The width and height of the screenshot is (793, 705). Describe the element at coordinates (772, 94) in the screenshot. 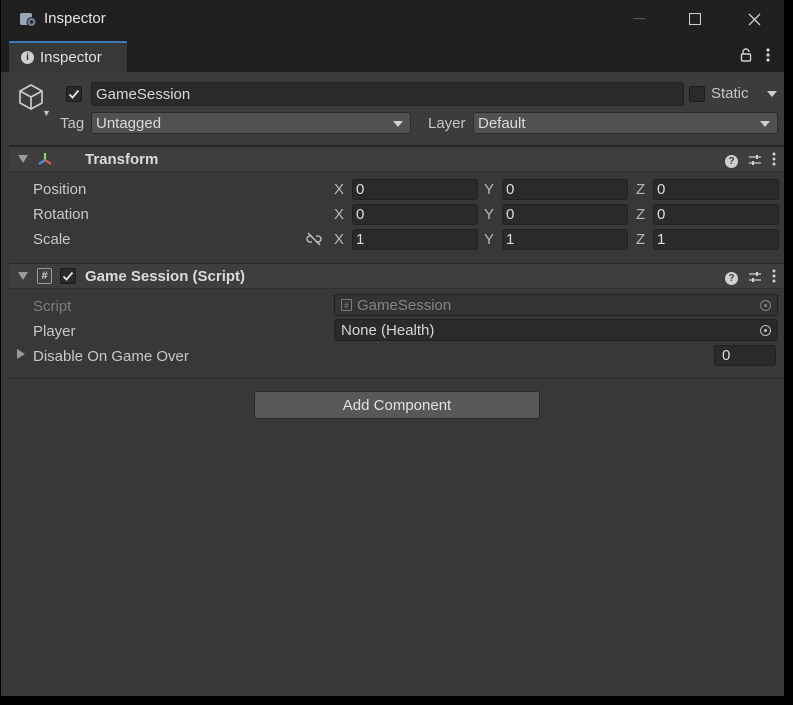

I see `static-dropdown-icon` at that location.